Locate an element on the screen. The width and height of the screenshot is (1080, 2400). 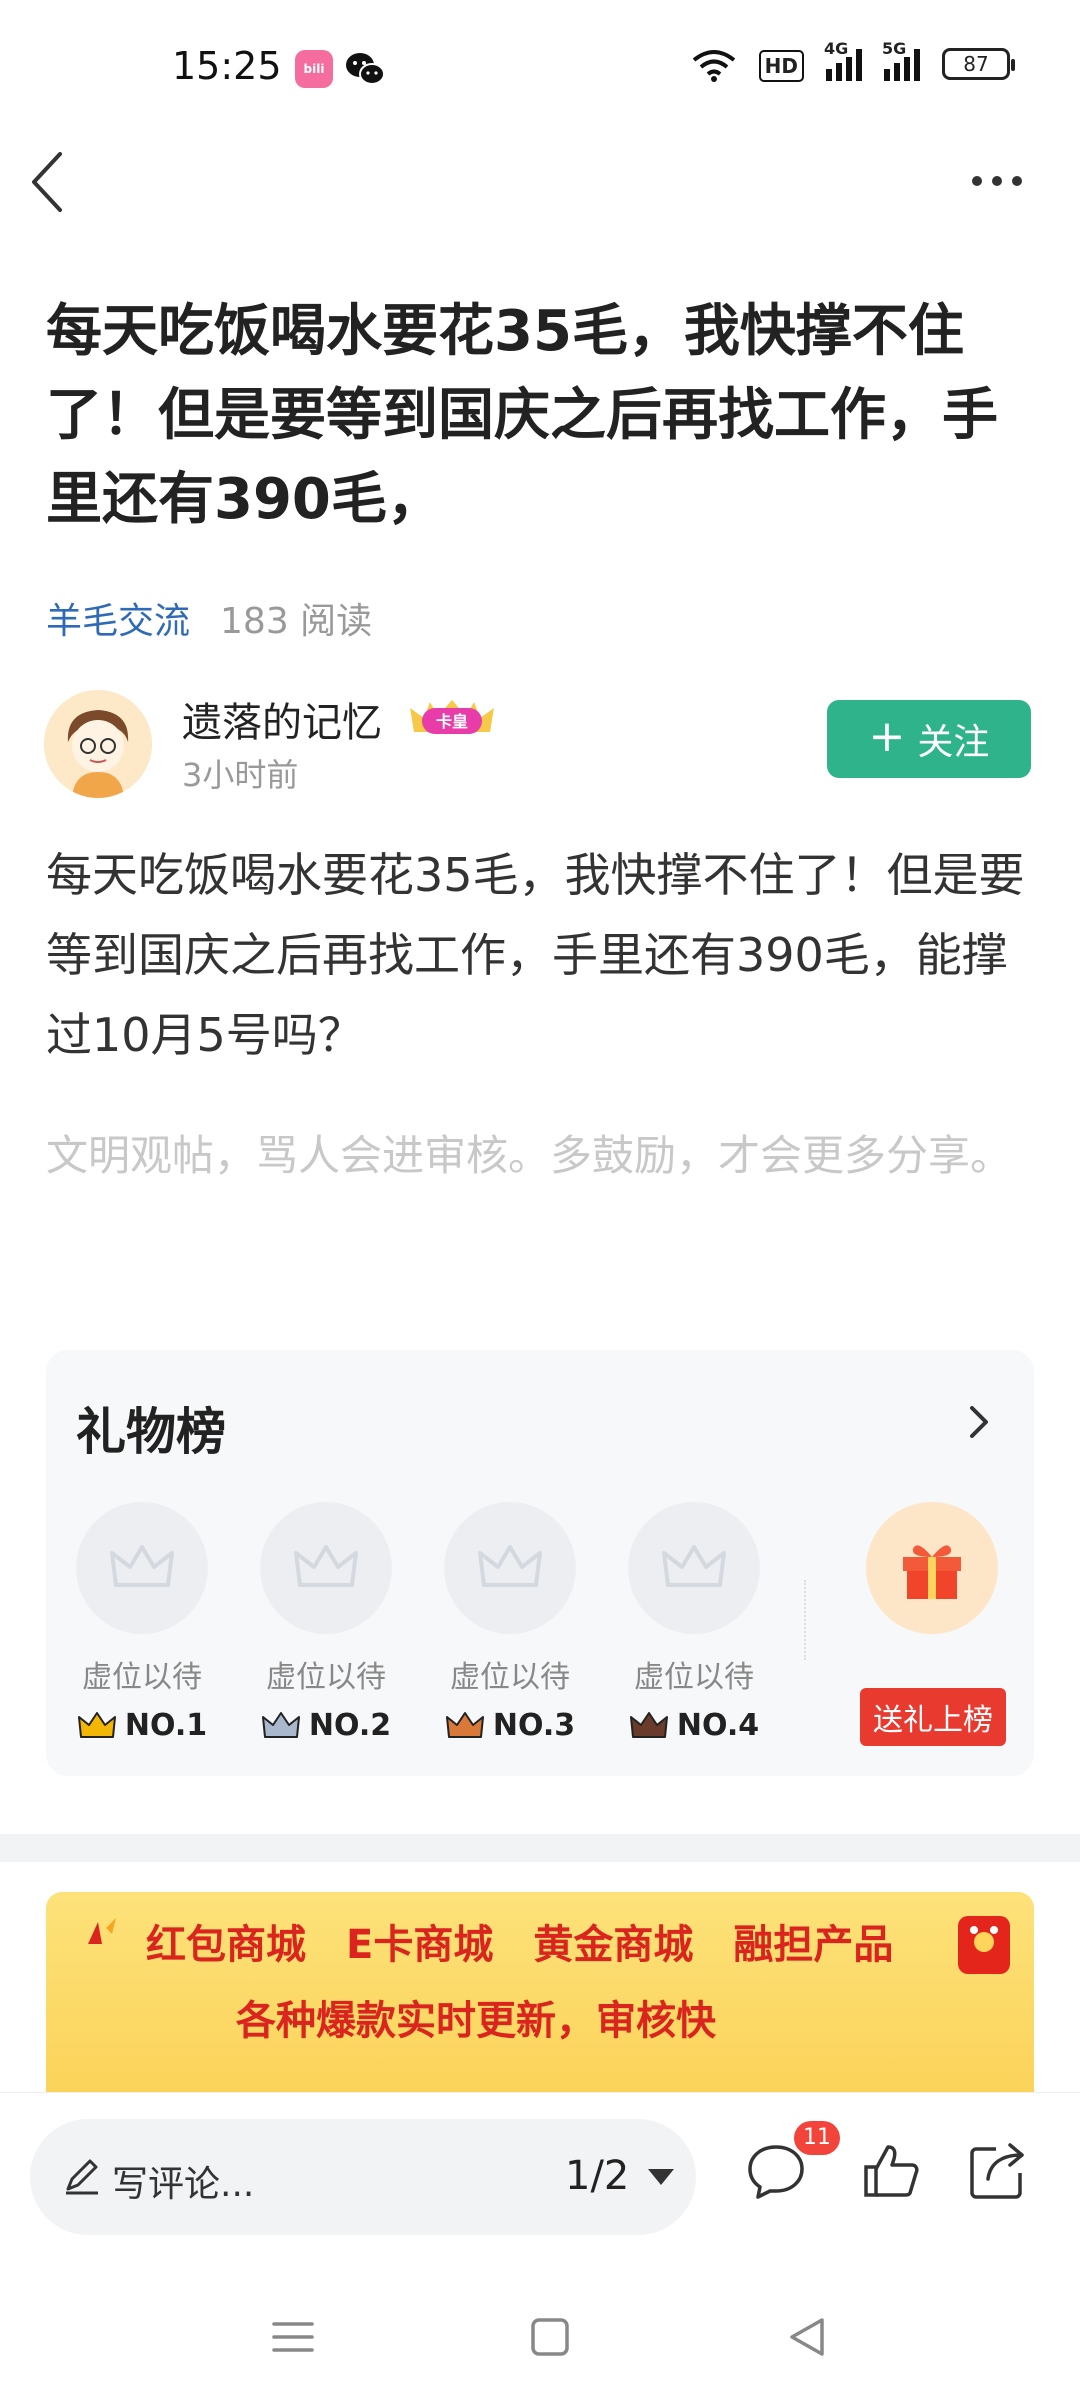
slot-rank: NO.1 is located at coordinates (166, 1725).